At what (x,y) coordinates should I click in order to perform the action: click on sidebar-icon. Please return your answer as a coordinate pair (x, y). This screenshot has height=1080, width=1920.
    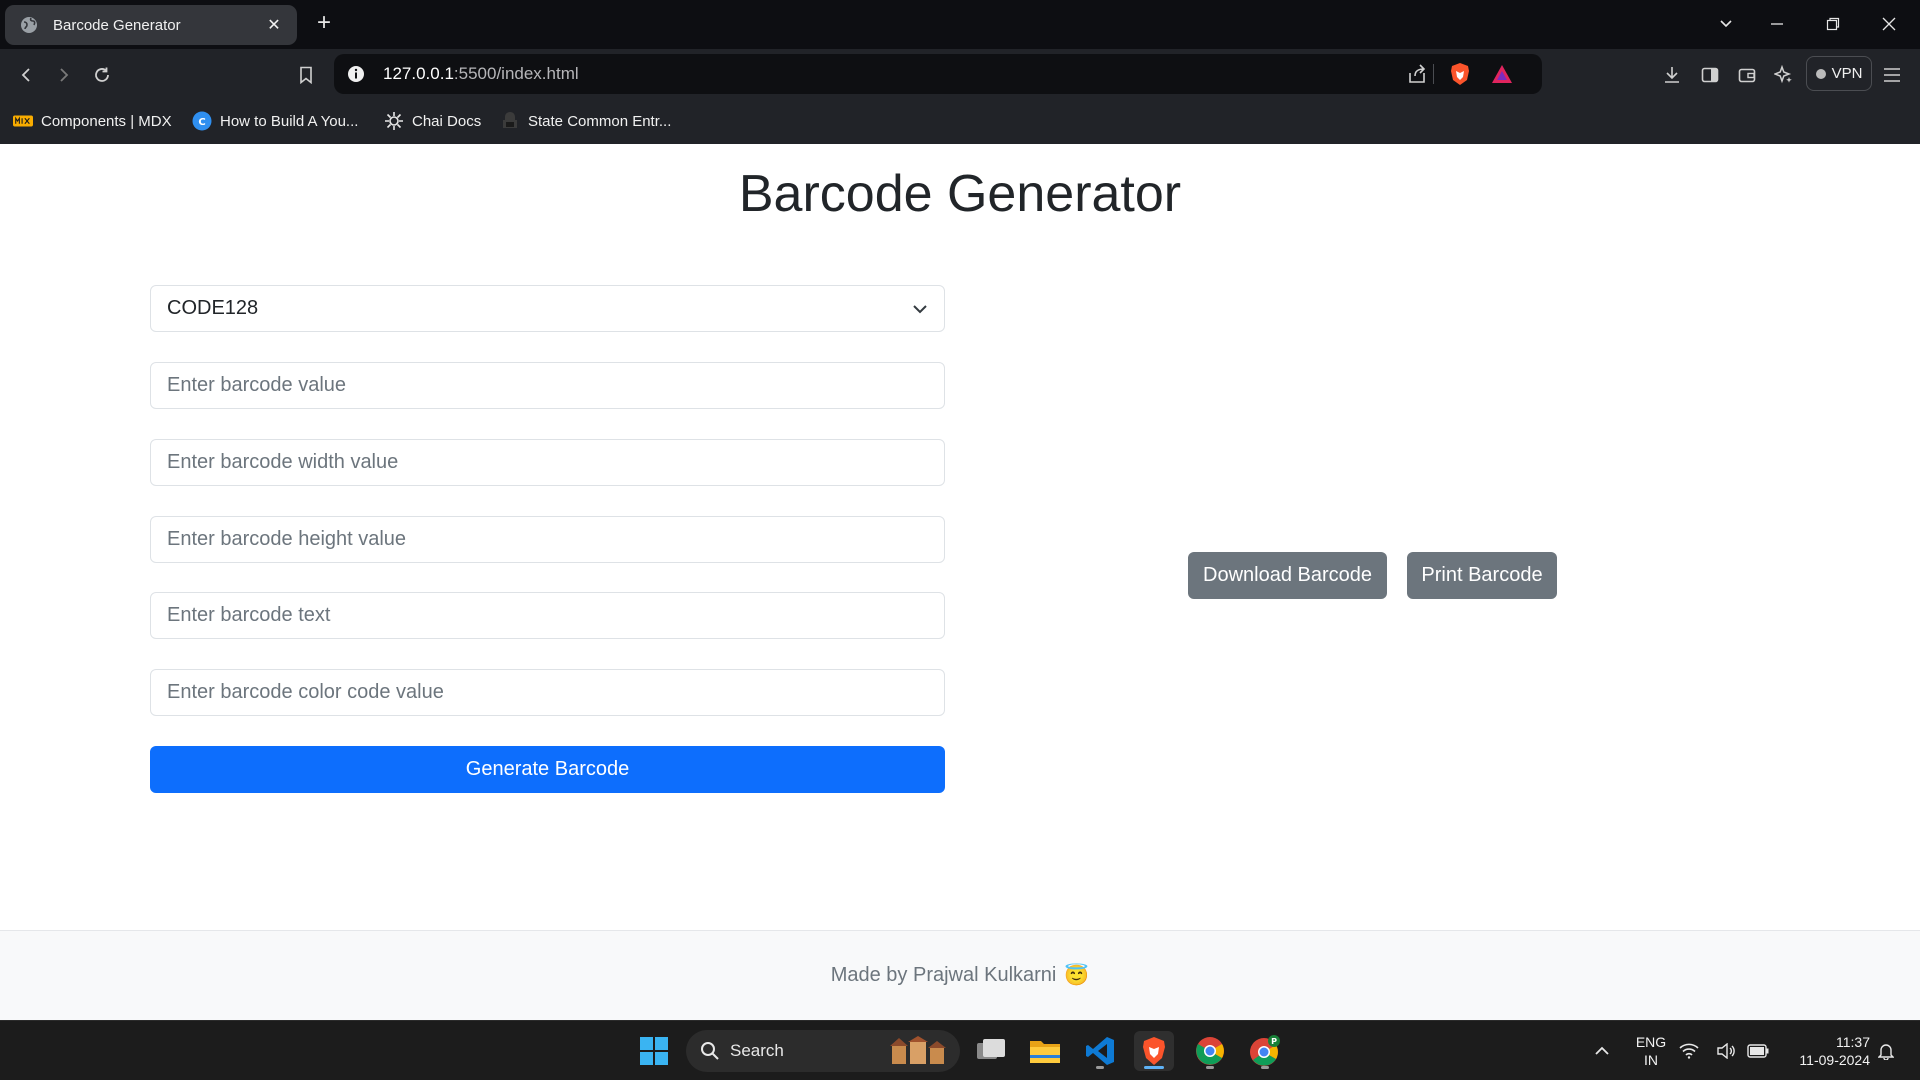
    Looking at the image, I should click on (1710, 75).